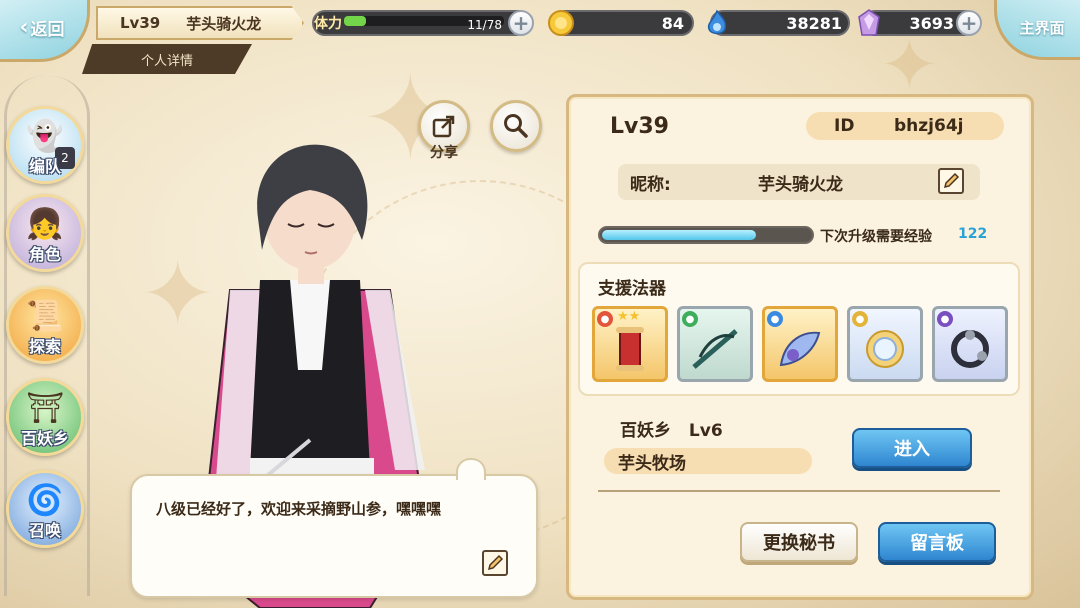  Describe the element at coordinates (45, 224) in the screenshot. I see `character-icon: 👧` at that location.